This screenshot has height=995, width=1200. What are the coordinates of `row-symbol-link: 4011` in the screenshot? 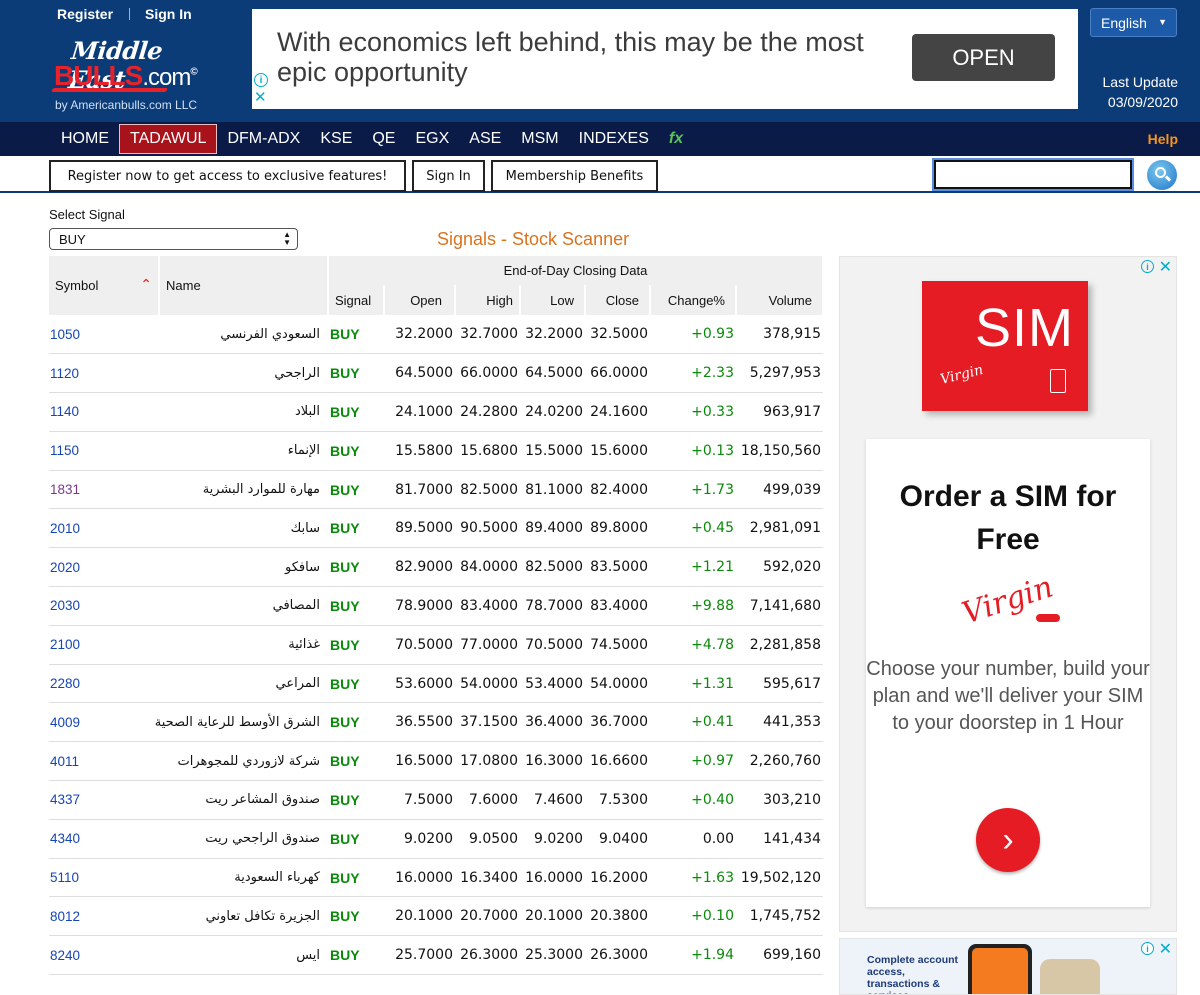 It's located at (104, 761).